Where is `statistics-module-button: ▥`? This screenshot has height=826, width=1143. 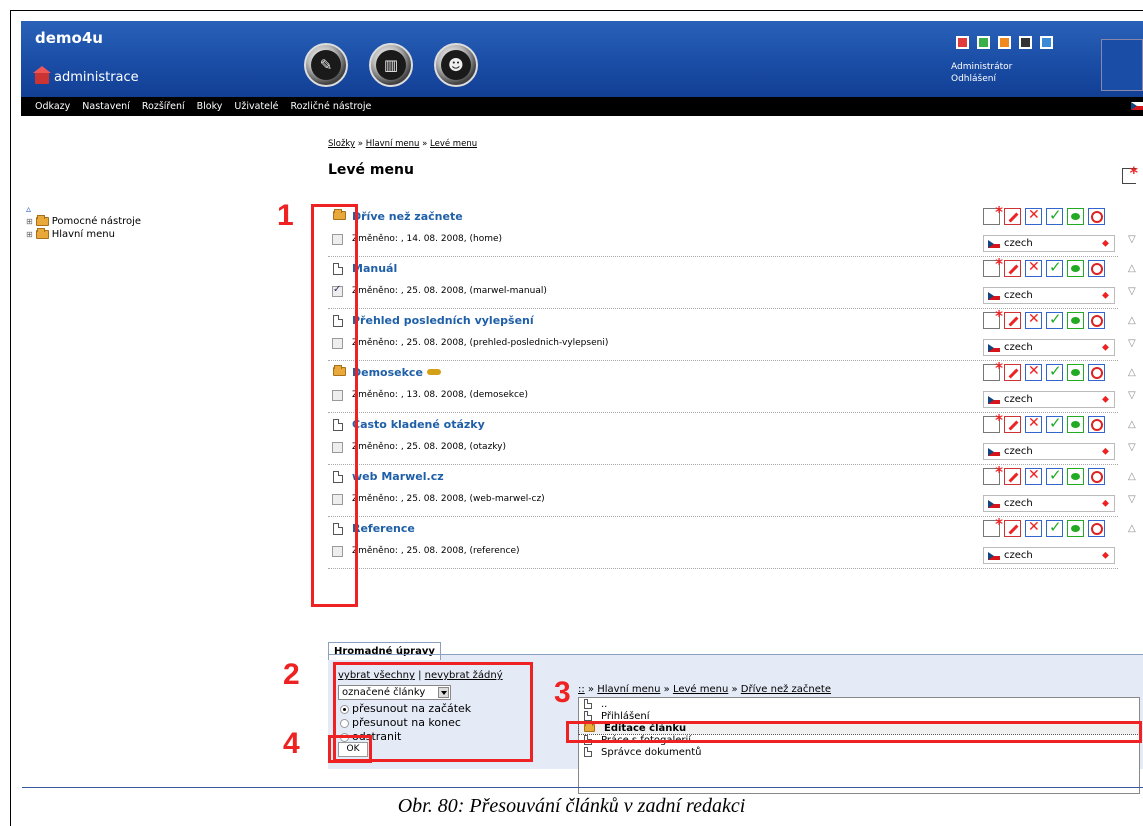
statistics-module-button: ▥ is located at coordinates (391, 65).